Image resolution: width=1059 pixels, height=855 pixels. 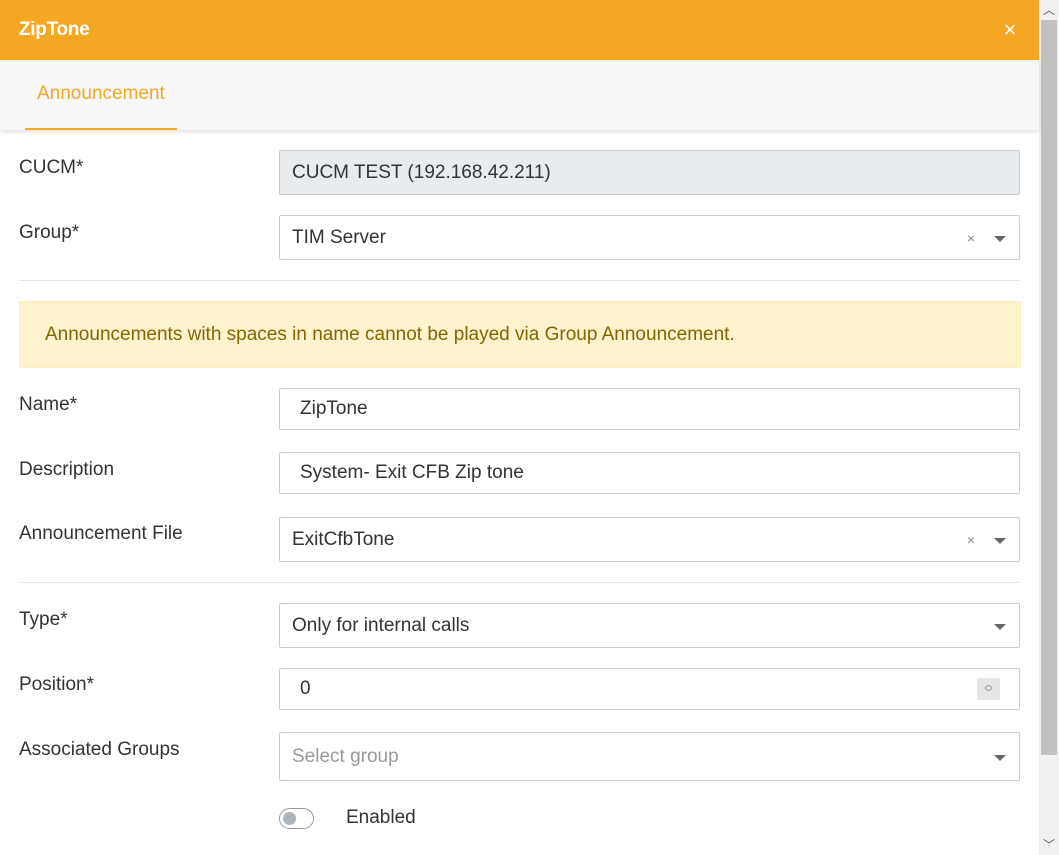 I want to click on close-icon: ×, so click(x=1010, y=30).